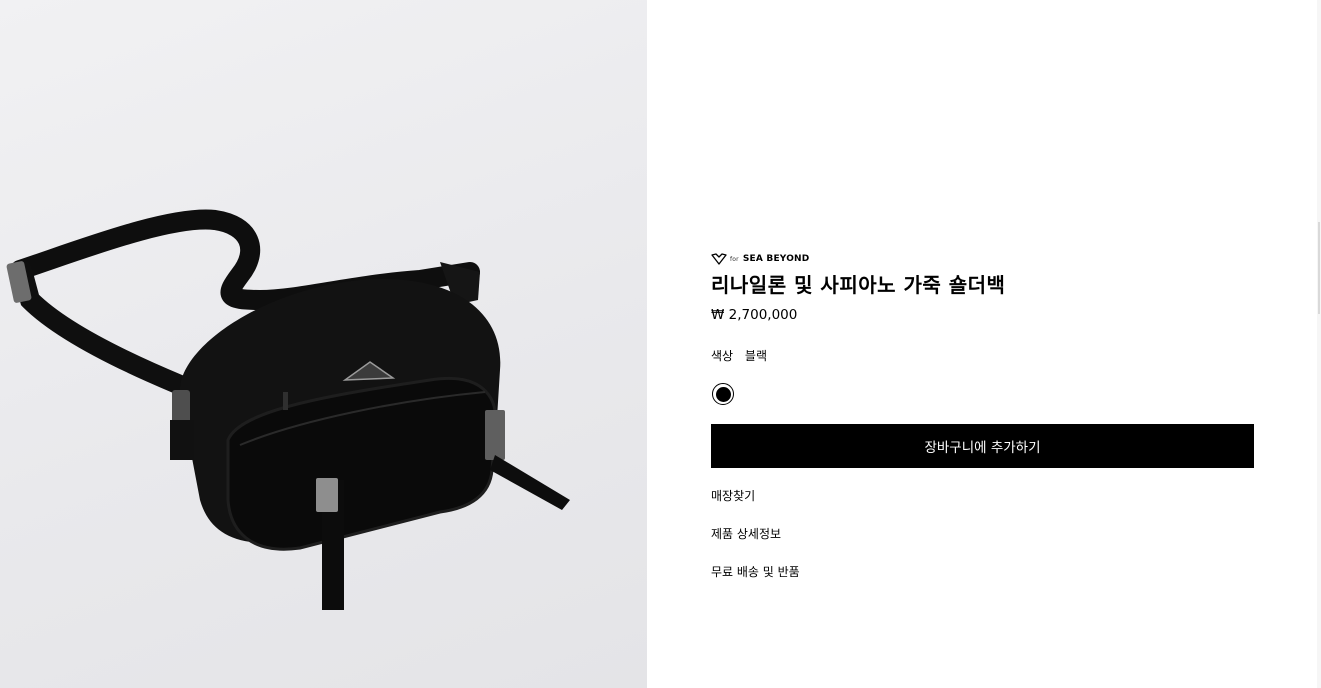  Describe the element at coordinates (983, 259) in the screenshot. I see `sea-beyond-badge: for SEA BEYOND` at that location.